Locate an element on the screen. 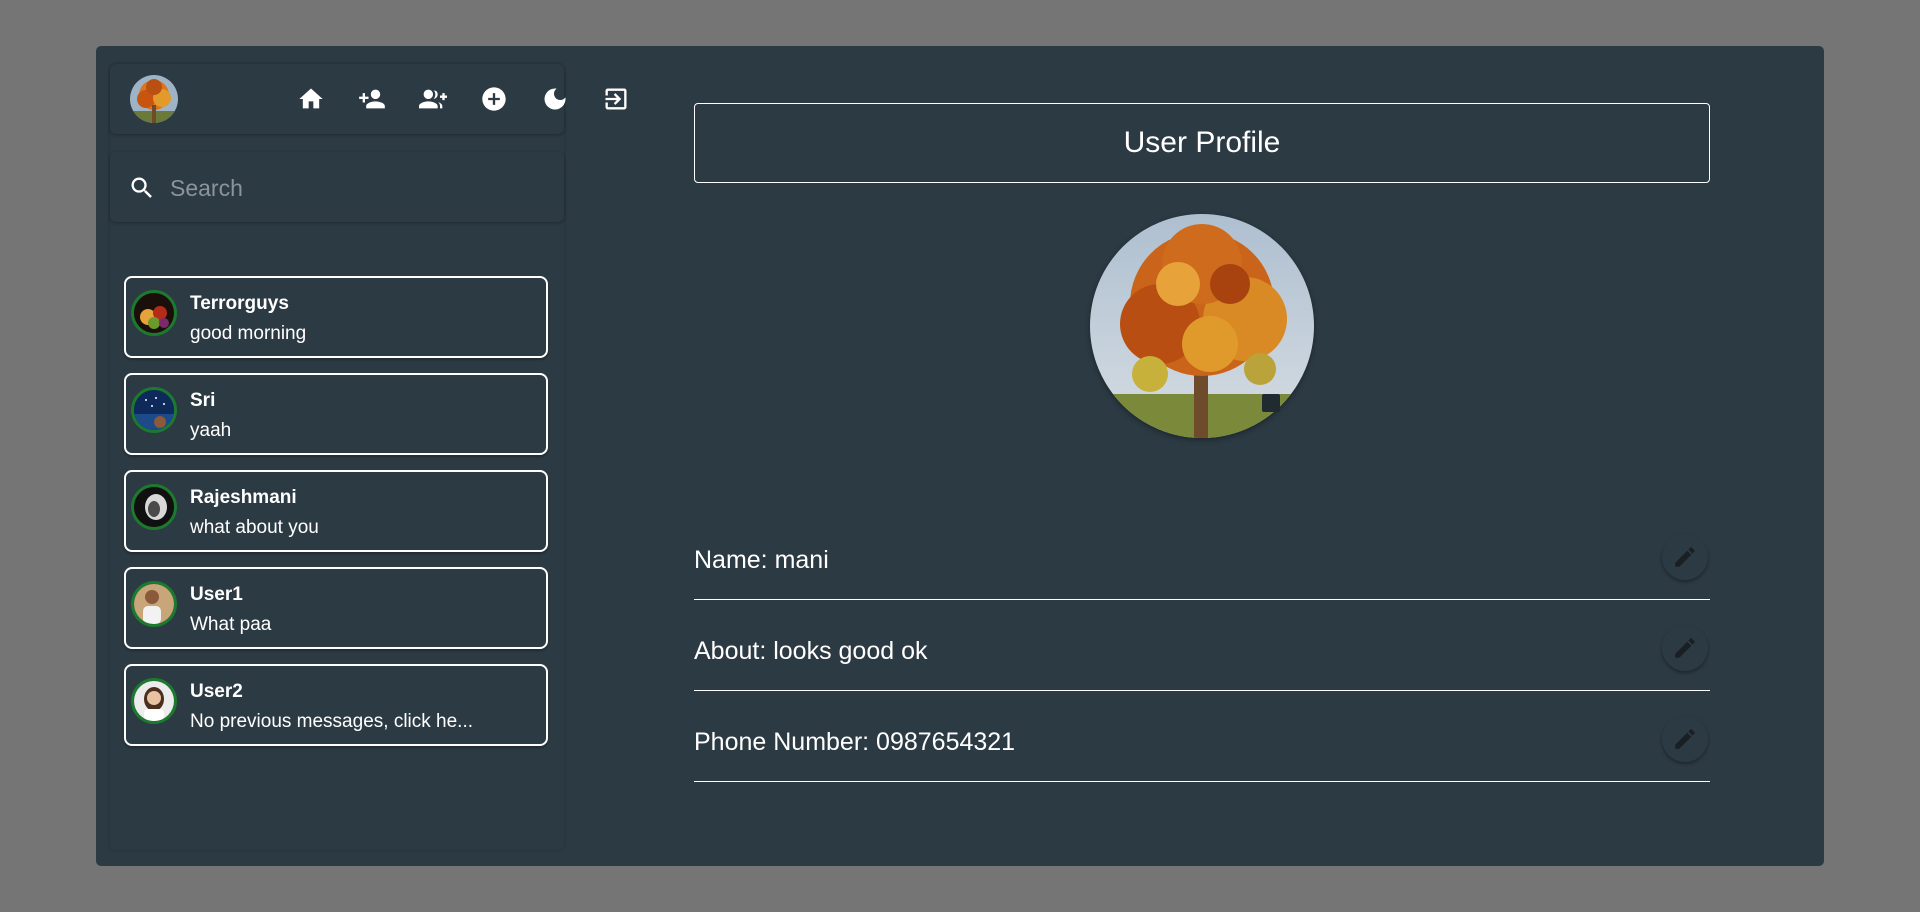 Image resolution: width=1920 pixels, height=912 pixels. edit-about-button is located at coordinates (1685, 648).